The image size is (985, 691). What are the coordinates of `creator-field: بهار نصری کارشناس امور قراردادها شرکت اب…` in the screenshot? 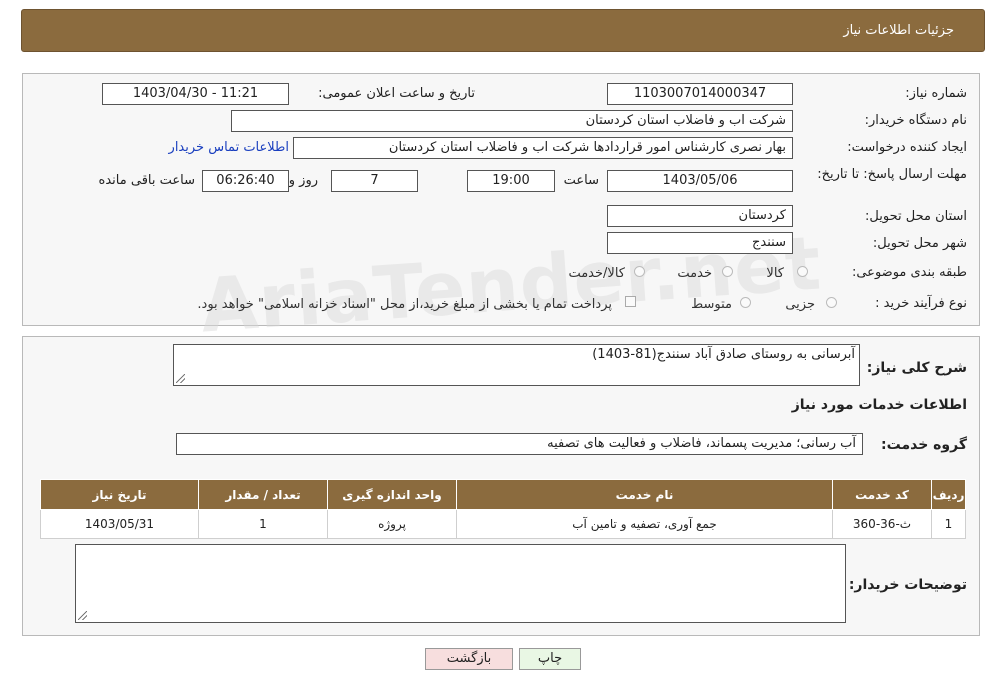 It's located at (543, 148).